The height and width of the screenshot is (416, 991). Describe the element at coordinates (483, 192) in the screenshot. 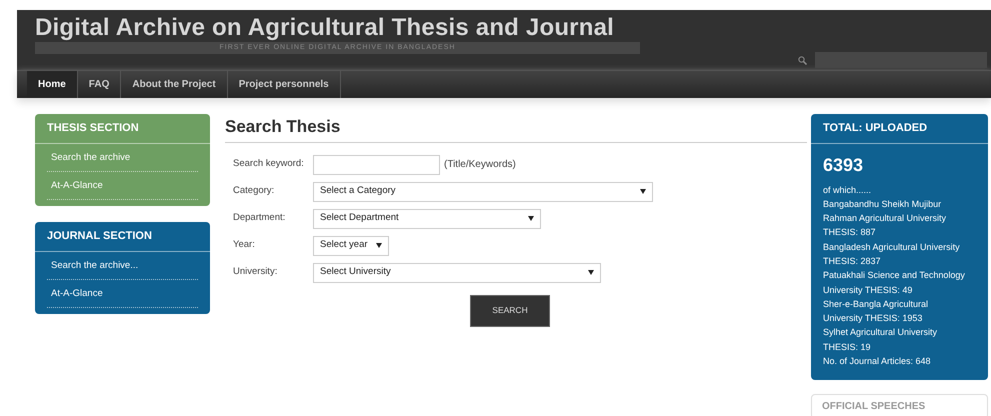

I see `dropdown-field: Select a Category` at that location.